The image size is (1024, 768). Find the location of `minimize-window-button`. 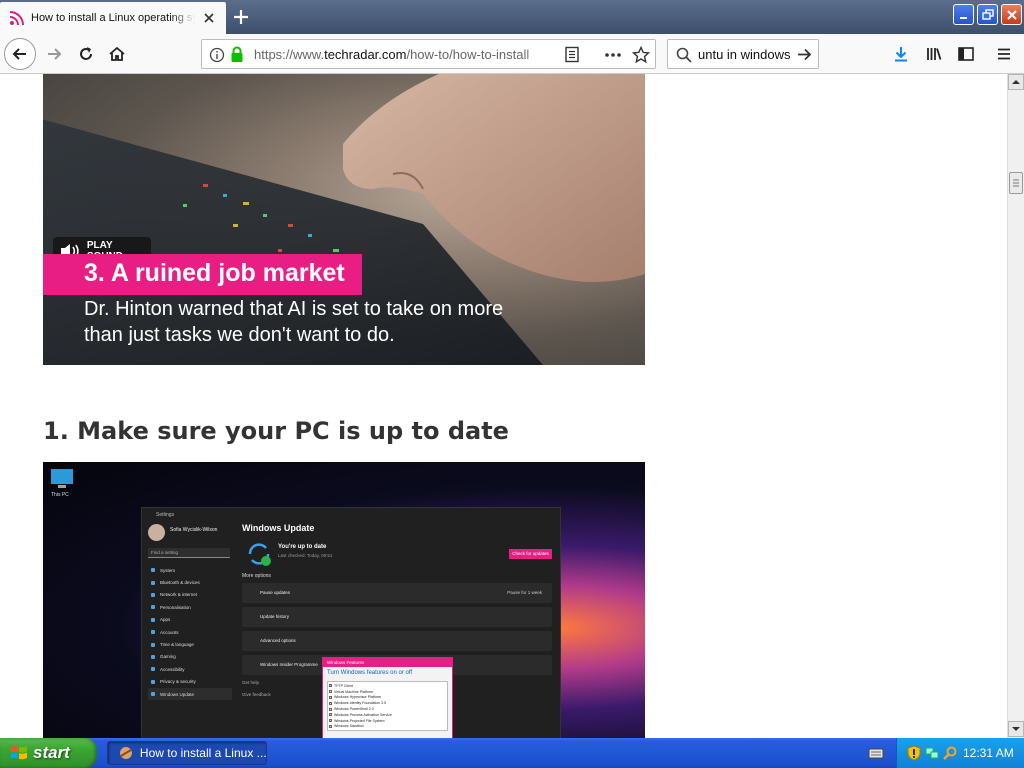

minimize-window-button is located at coordinates (963, 14).